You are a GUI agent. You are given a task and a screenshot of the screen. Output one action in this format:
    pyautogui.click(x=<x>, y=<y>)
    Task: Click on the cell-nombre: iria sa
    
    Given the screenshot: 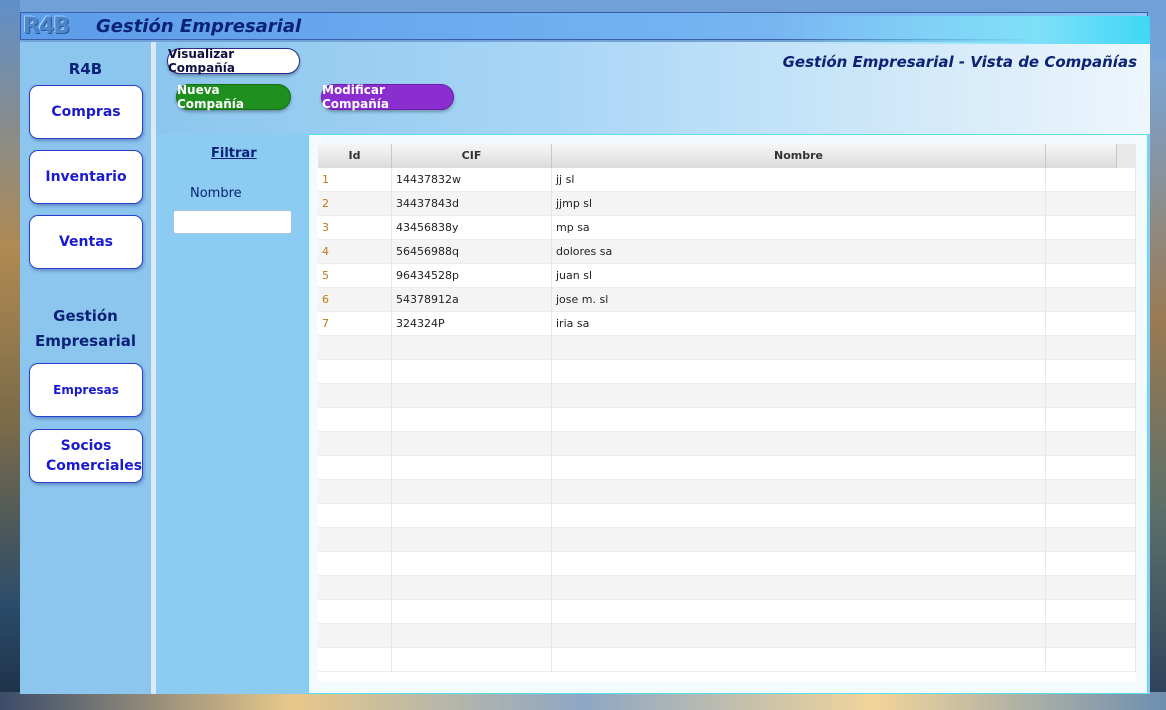 What is the action you would take?
    pyautogui.click(x=799, y=324)
    